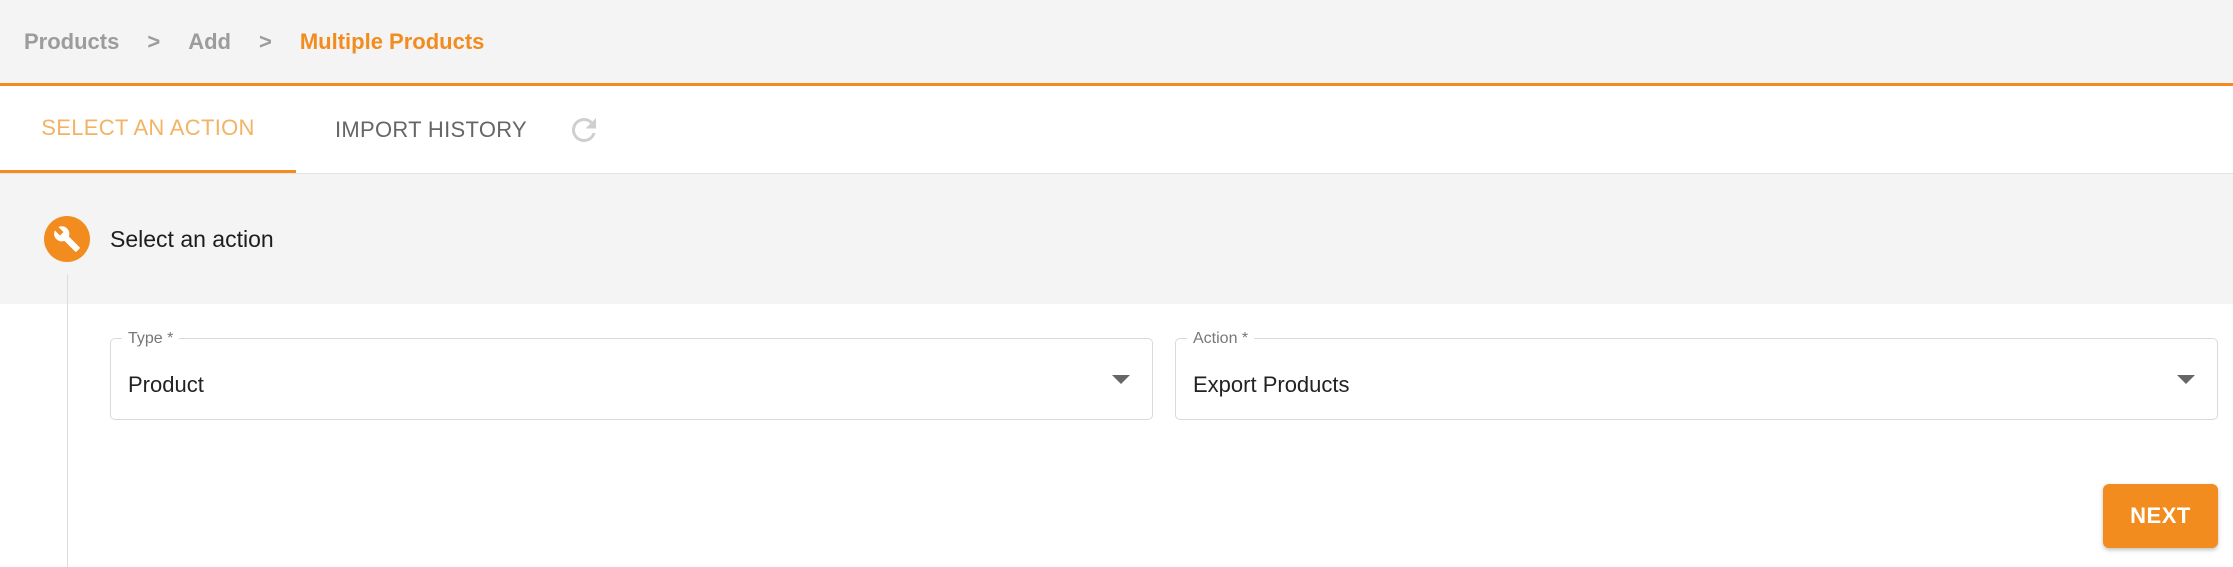 The image size is (2233, 567). What do you see at coordinates (2160, 516) in the screenshot?
I see `next-button: NEXT` at bounding box center [2160, 516].